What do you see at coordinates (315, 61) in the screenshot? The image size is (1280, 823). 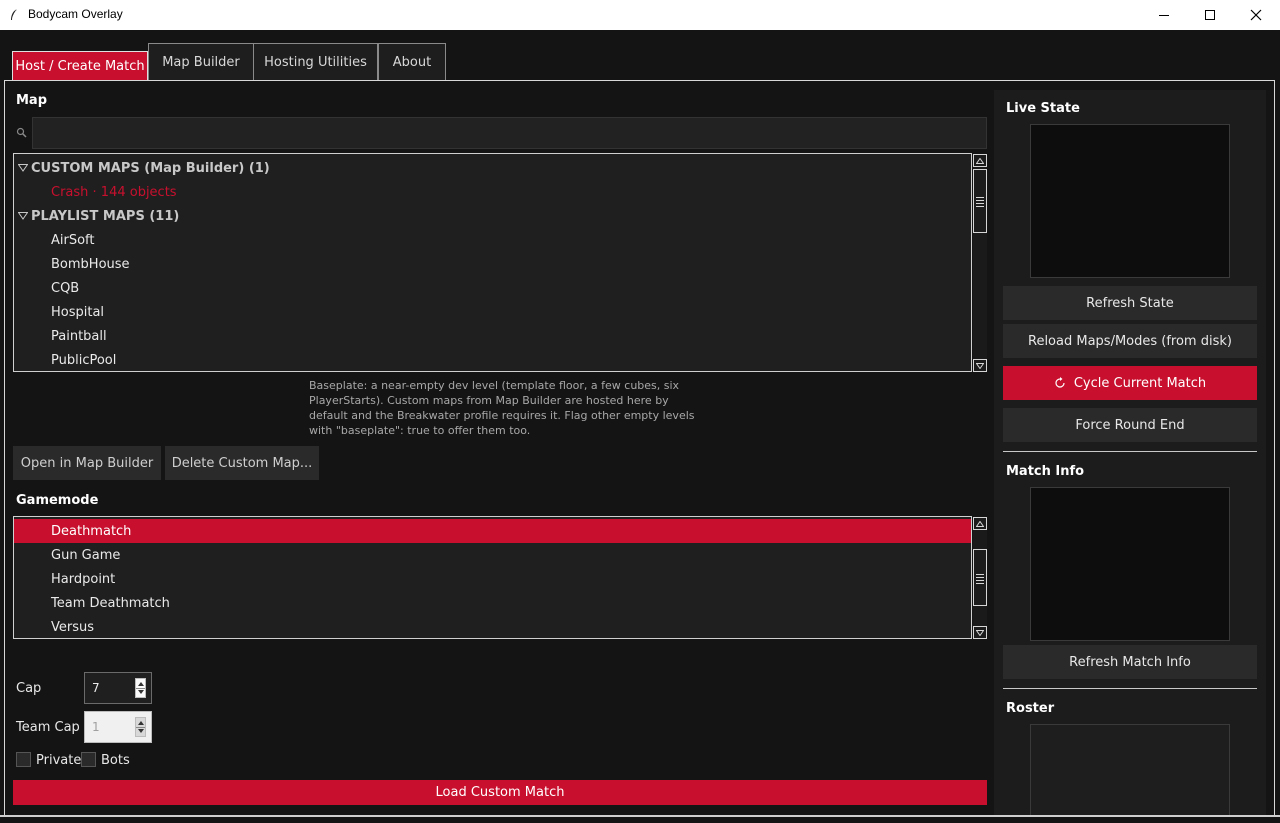 I see `tab-hosting-utilities: Hosting Utilities` at bounding box center [315, 61].